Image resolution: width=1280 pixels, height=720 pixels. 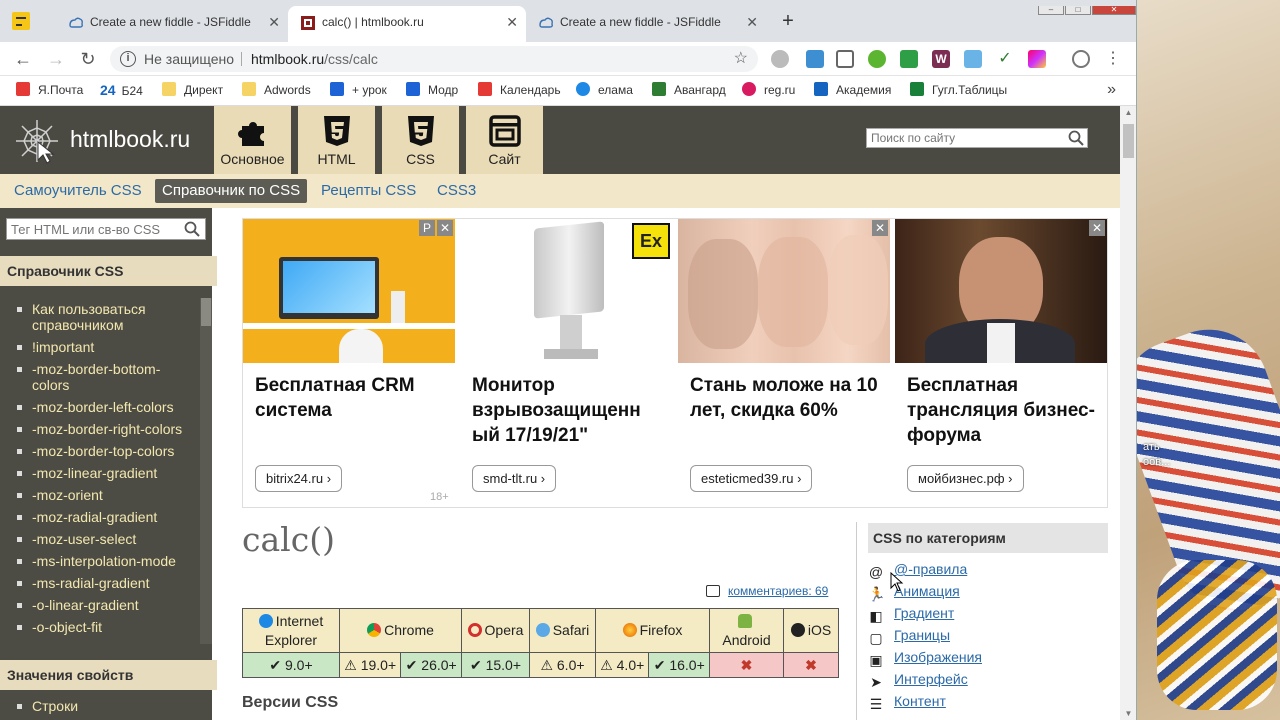 I want to click on address-bar: i Не защищено htmlbook.ru/css/calc ☆, so click(x=434, y=59).